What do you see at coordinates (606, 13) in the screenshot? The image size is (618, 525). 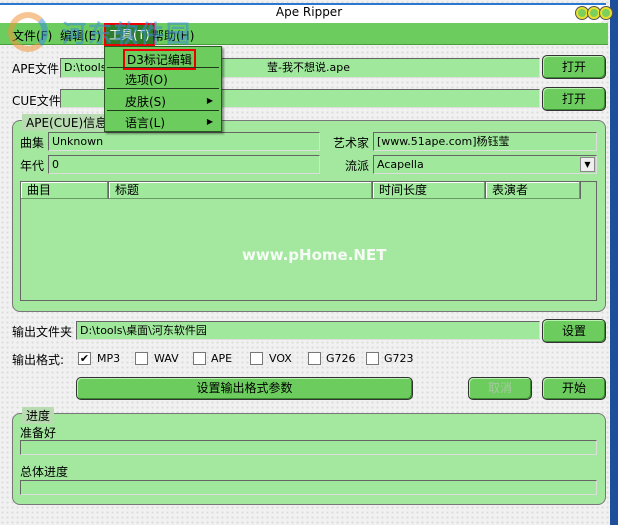 I see `close-button` at bounding box center [606, 13].